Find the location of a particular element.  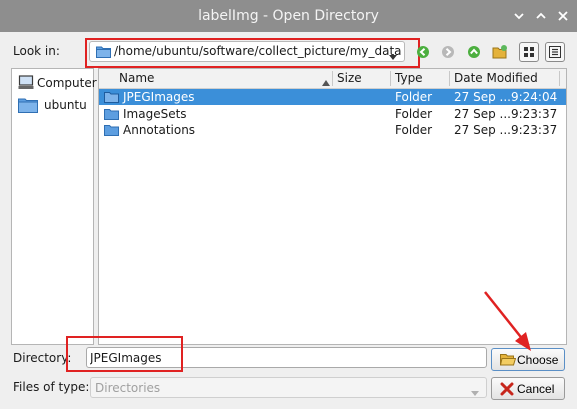

file-list-header: Name Size Type Date Modified is located at coordinates (332, 79).